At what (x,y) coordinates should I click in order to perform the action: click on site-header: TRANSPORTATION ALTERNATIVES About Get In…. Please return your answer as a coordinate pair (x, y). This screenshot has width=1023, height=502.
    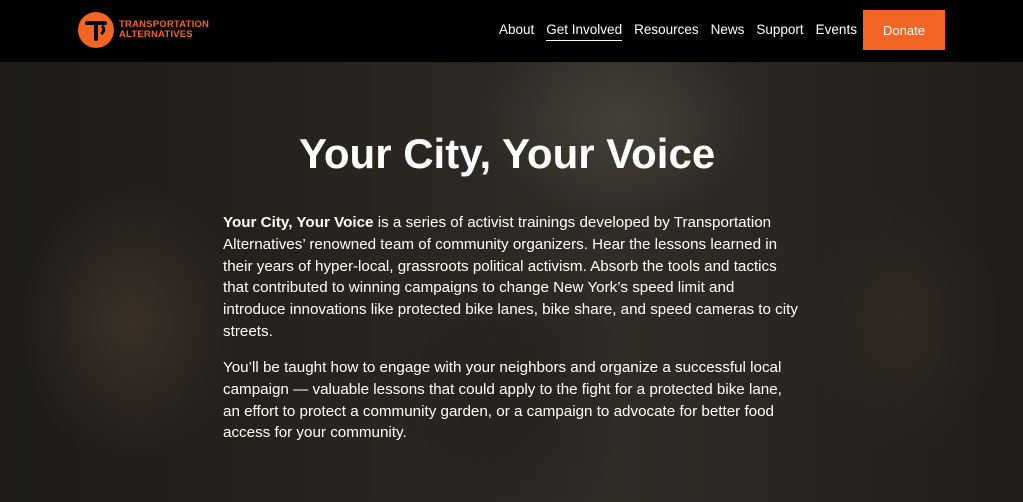
    Looking at the image, I should click on (511, 31).